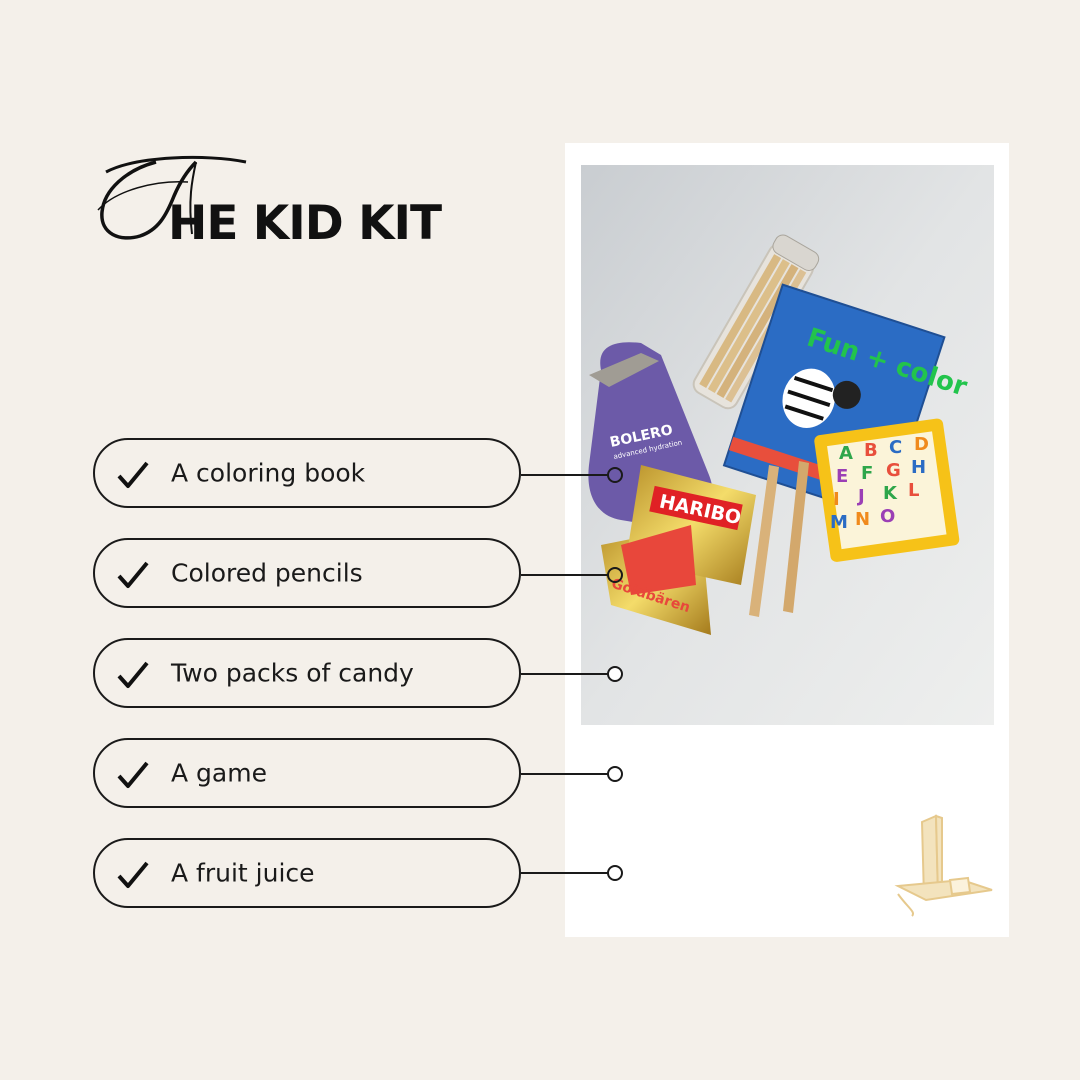 The width and height of the screenshot is (1080, 1080). What do you see at coordinates (887, 516) in the screenshot?
I see `puzzle-letter: O` at bounding box center [887, 516].